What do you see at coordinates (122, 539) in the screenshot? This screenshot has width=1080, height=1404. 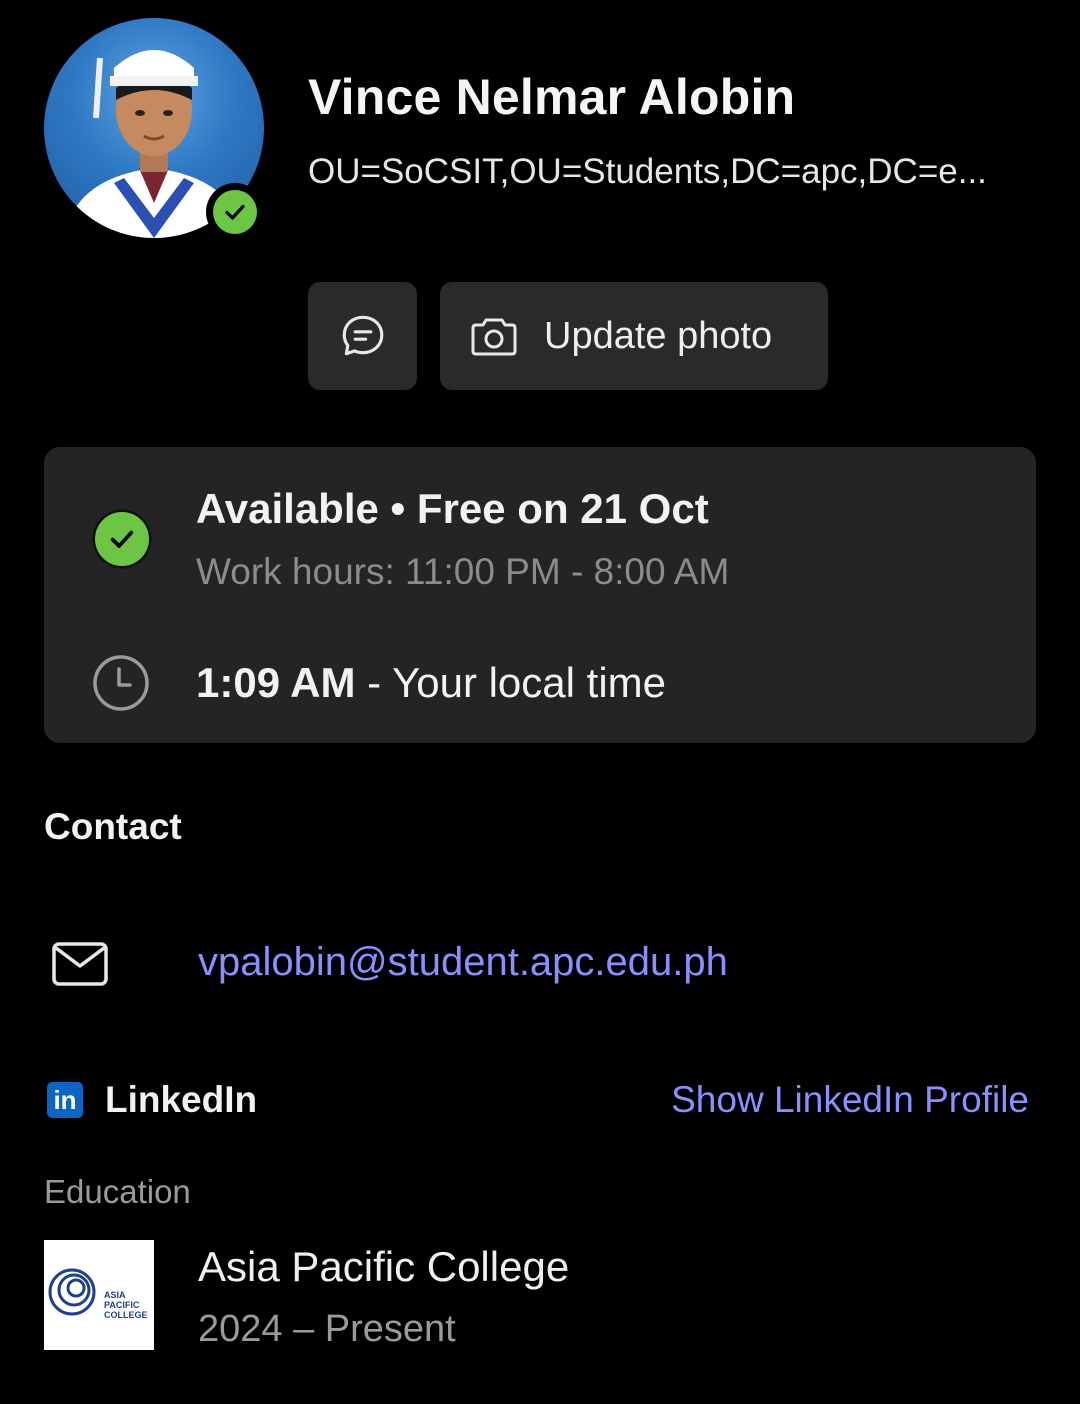 I see `available-status-icon` at bounding box center [122, 539].